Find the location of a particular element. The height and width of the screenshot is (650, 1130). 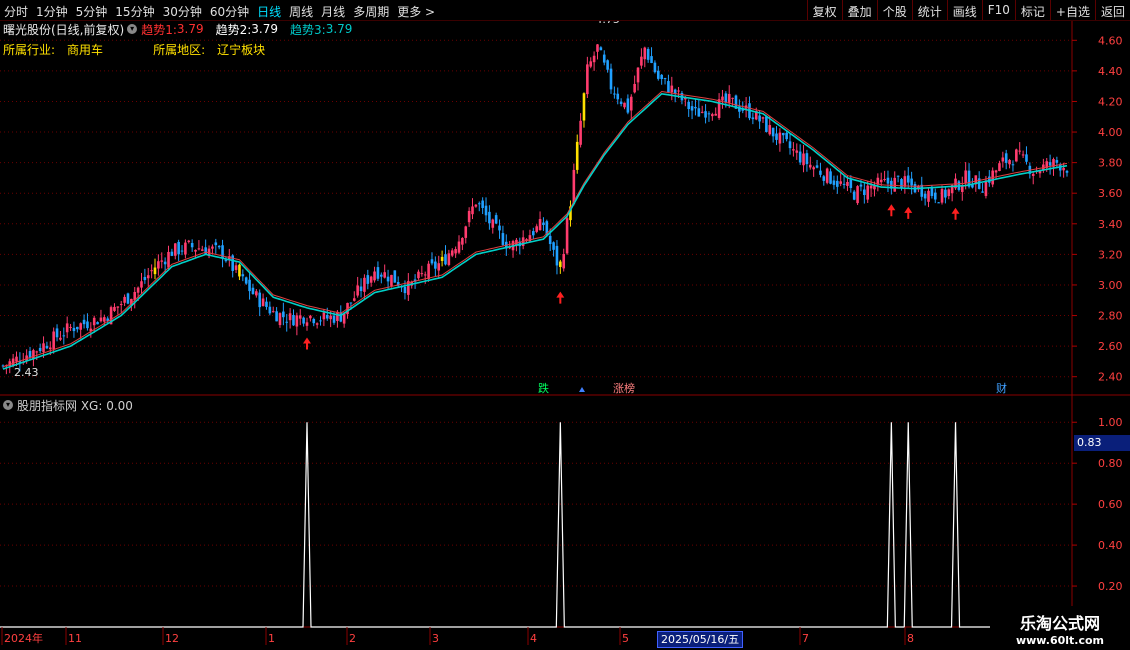

tool-button-4: 画线 is located at coordinates (964, 10).